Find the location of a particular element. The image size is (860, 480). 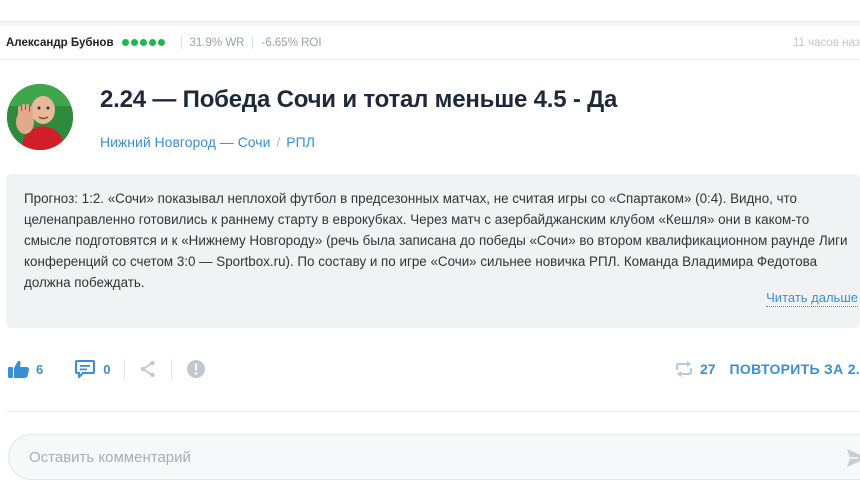

comment-icon is located at coordinates (85, 369).